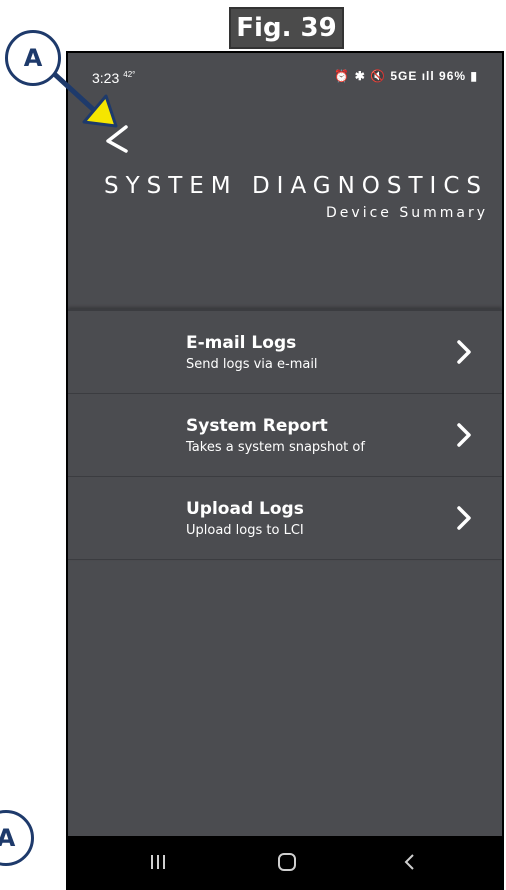 The height and width of the screenshot is (890, 506). What do you see at coordinates (406, 76) in the screenshot?
I see `status-icons: ⏰ ✱ 🔇 5GE ıll 96% ▮` at bounding box center [406, 76].